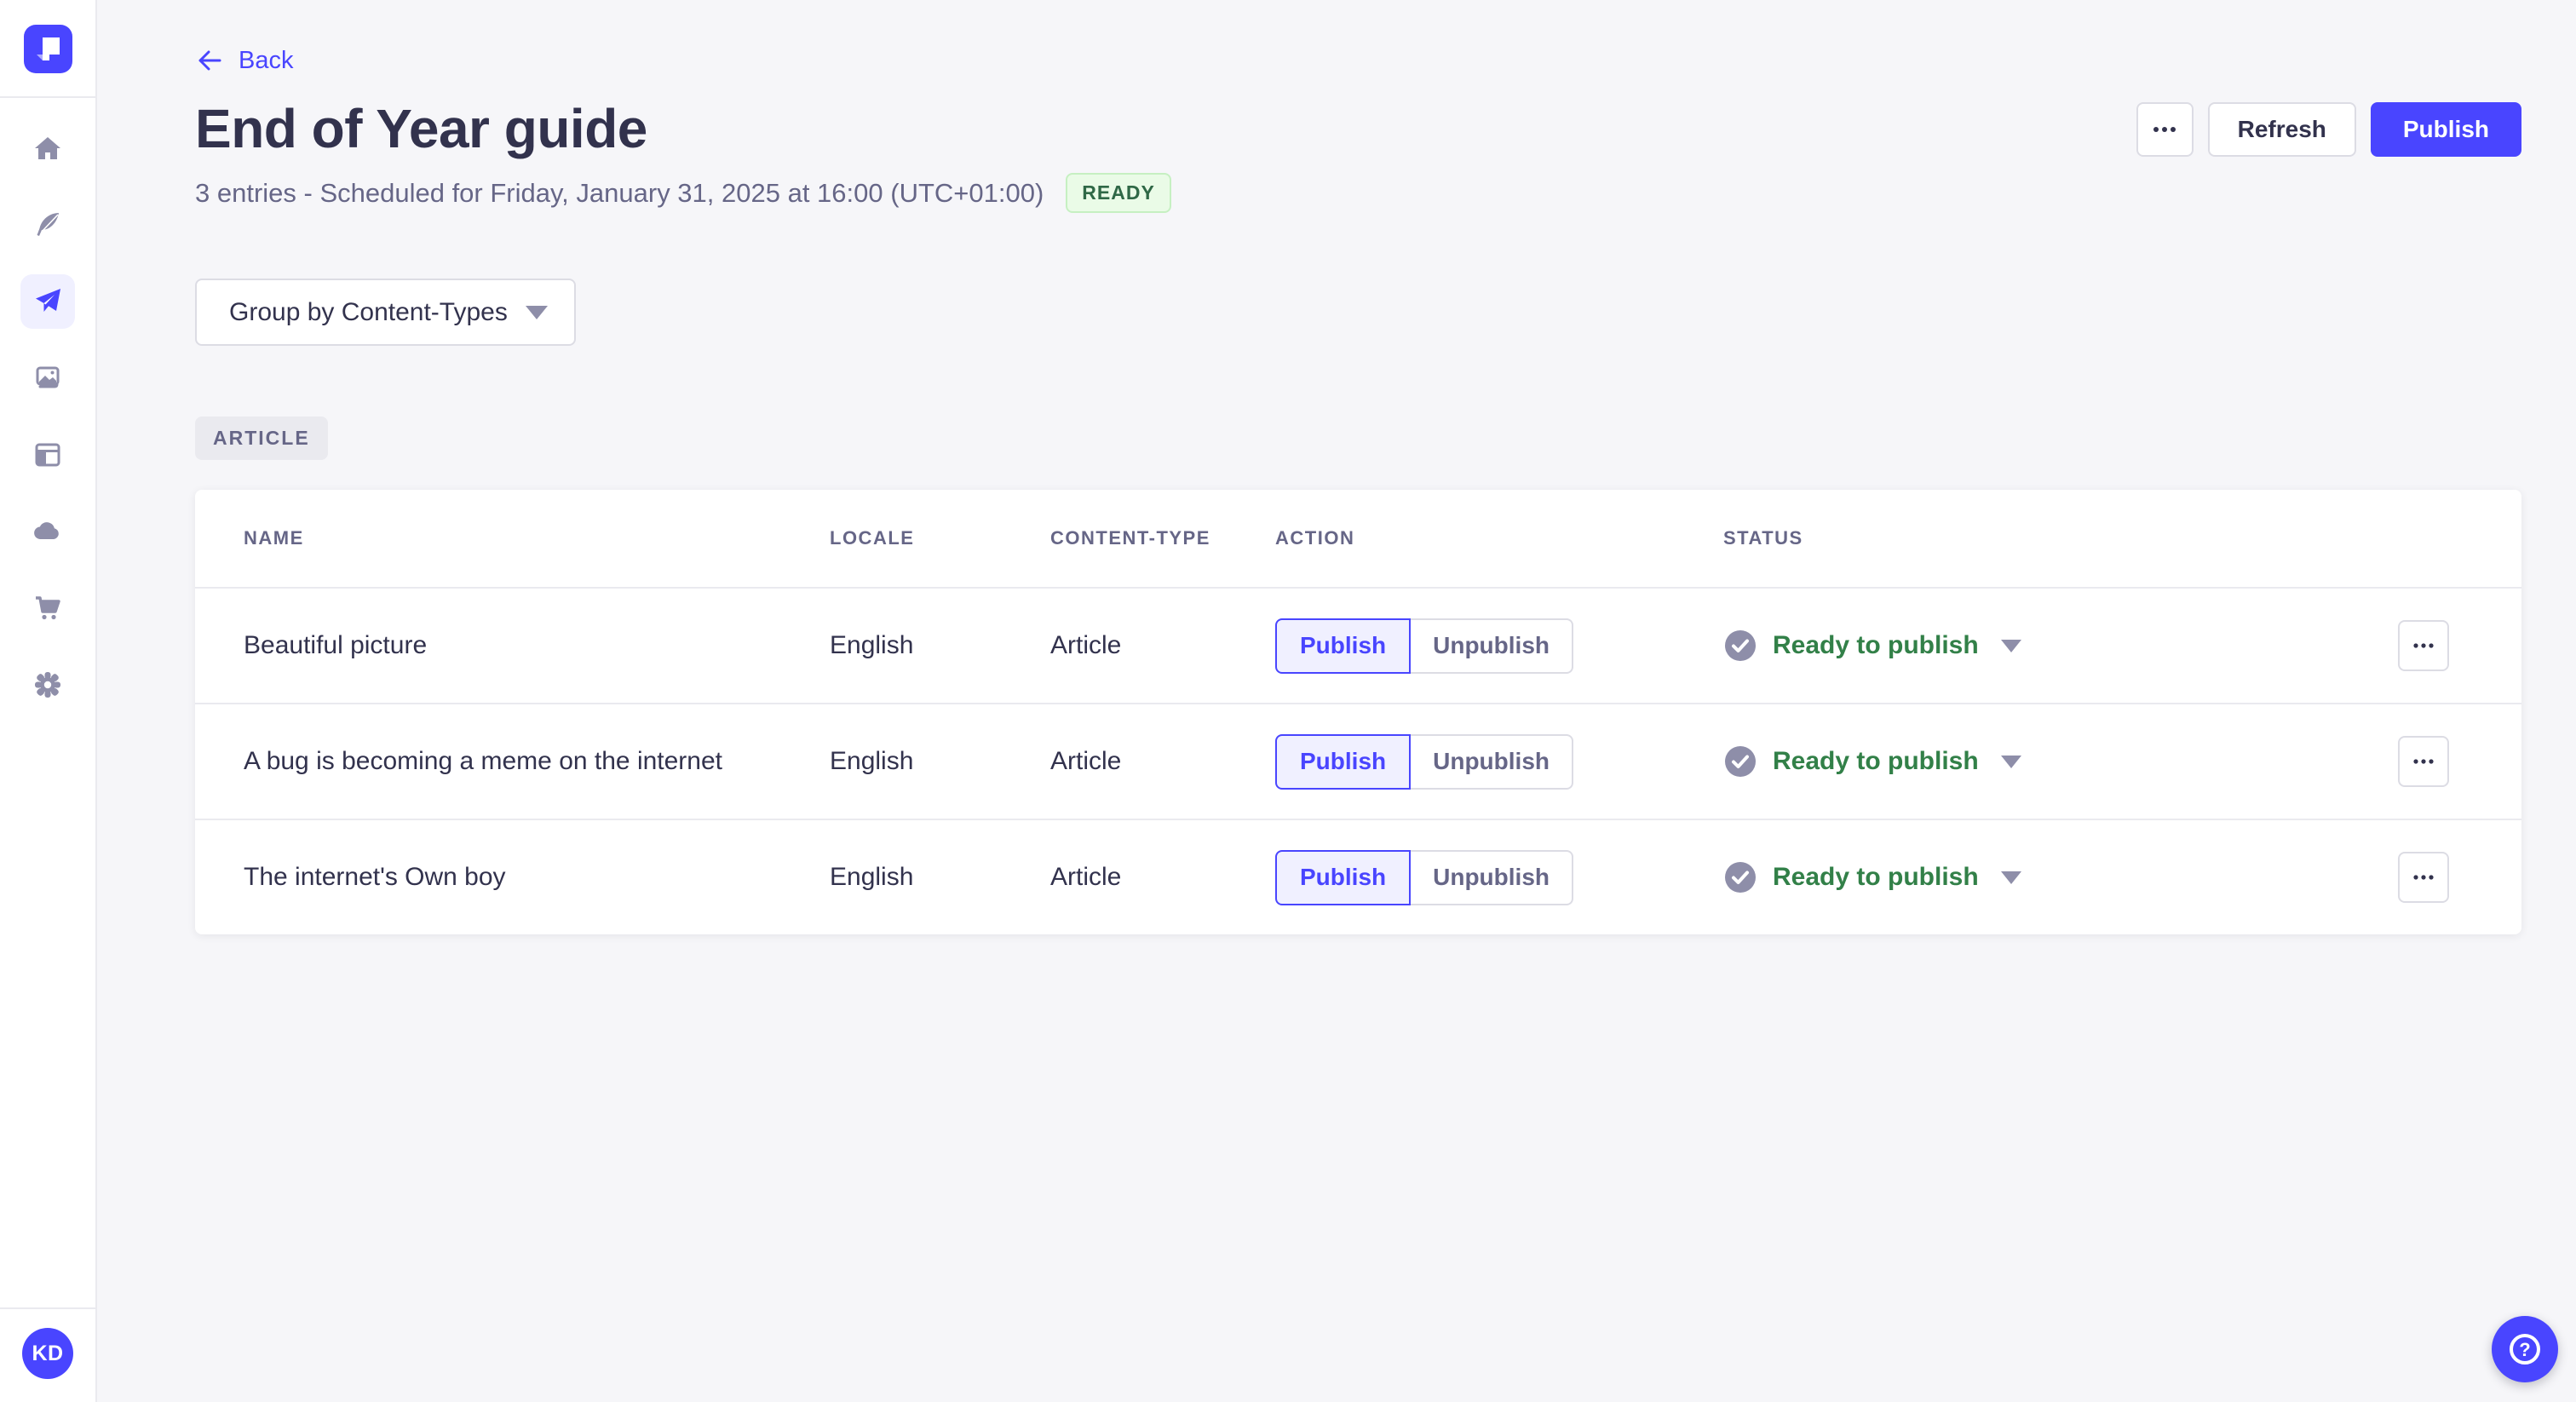 This screenshot has height=1402, width=2576. What do you see at coordinates (1763, 538) in the screenshot?
I see `column-header-status: STATUS` at bounding box center [1763, 538].